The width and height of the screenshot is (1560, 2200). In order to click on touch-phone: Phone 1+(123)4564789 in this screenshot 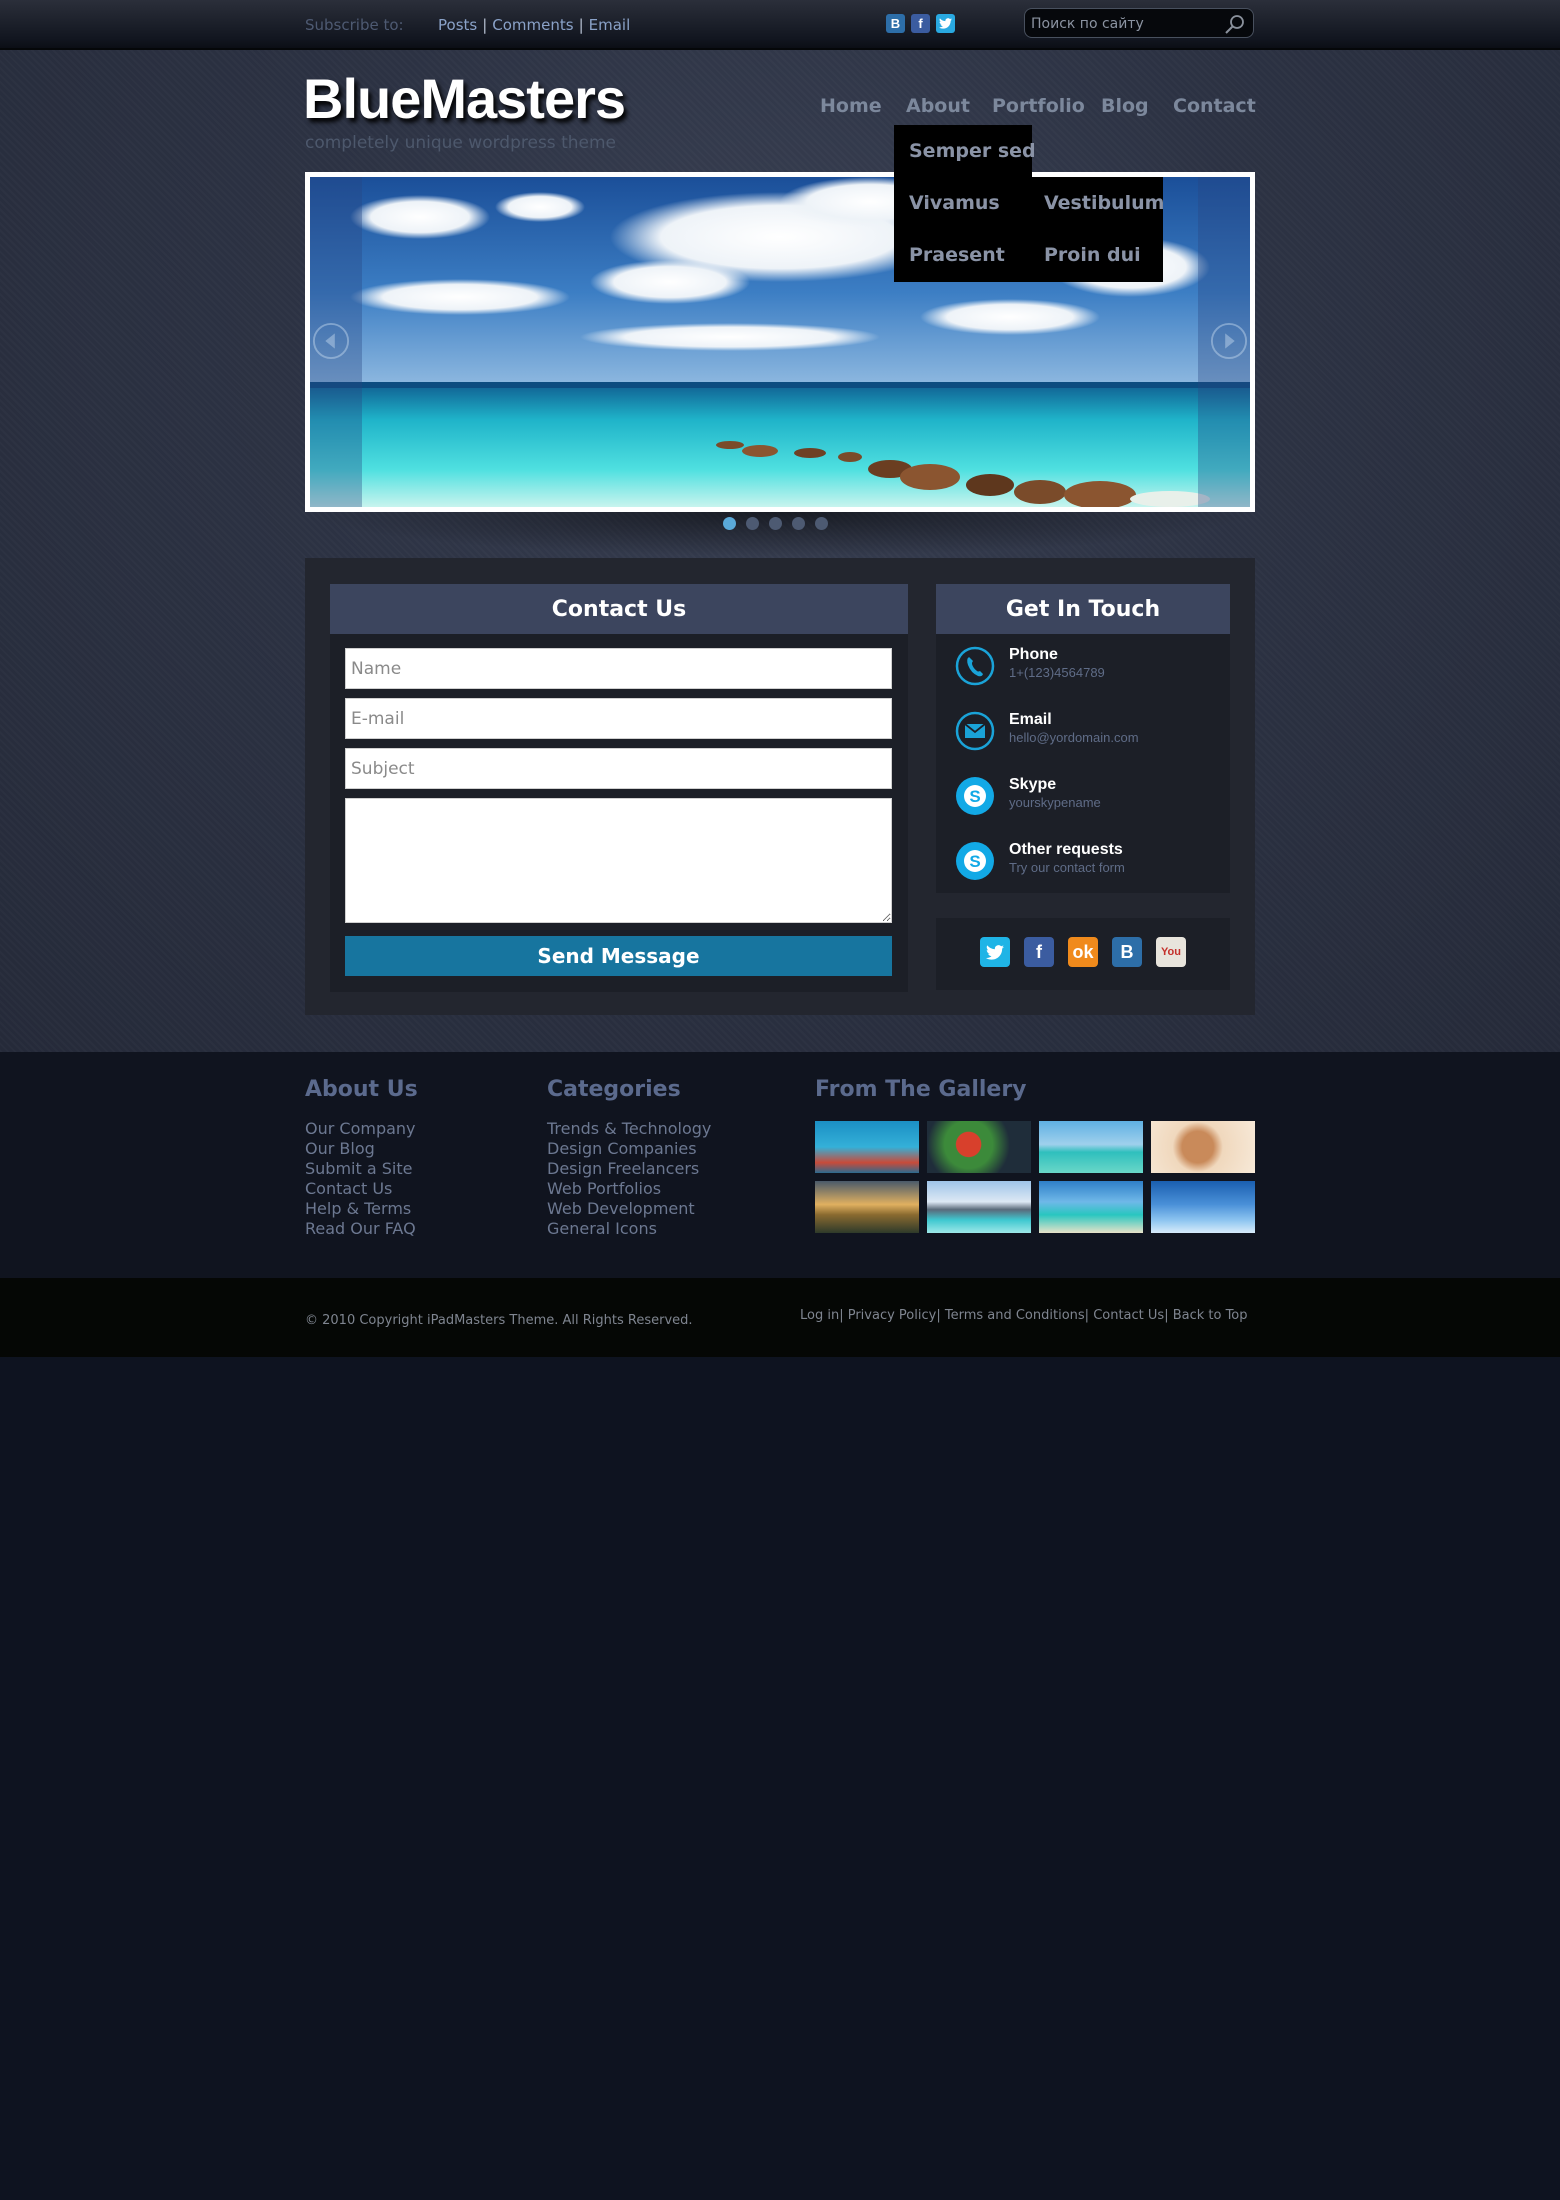, I will do `click(1090, 665)`.